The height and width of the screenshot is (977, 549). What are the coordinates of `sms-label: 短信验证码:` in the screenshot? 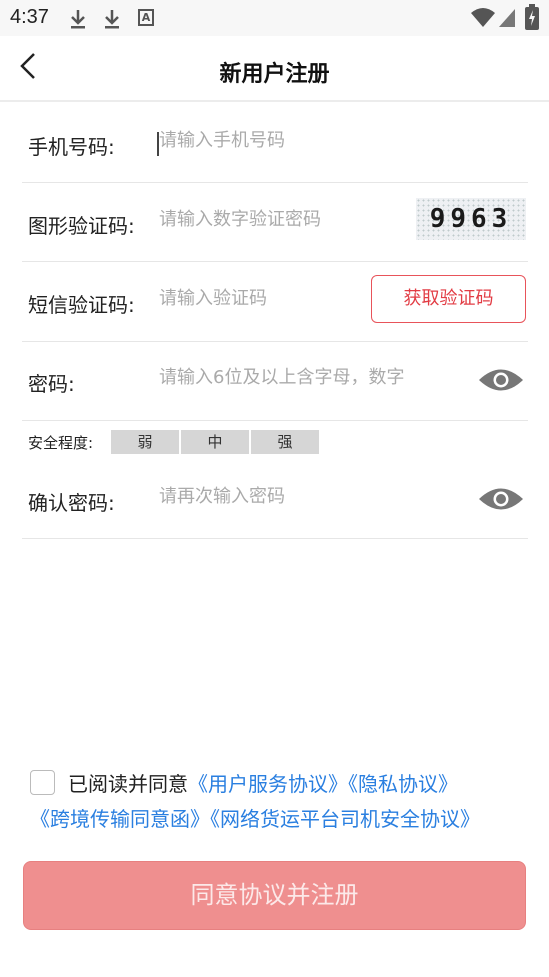 It's located at (81, 305).